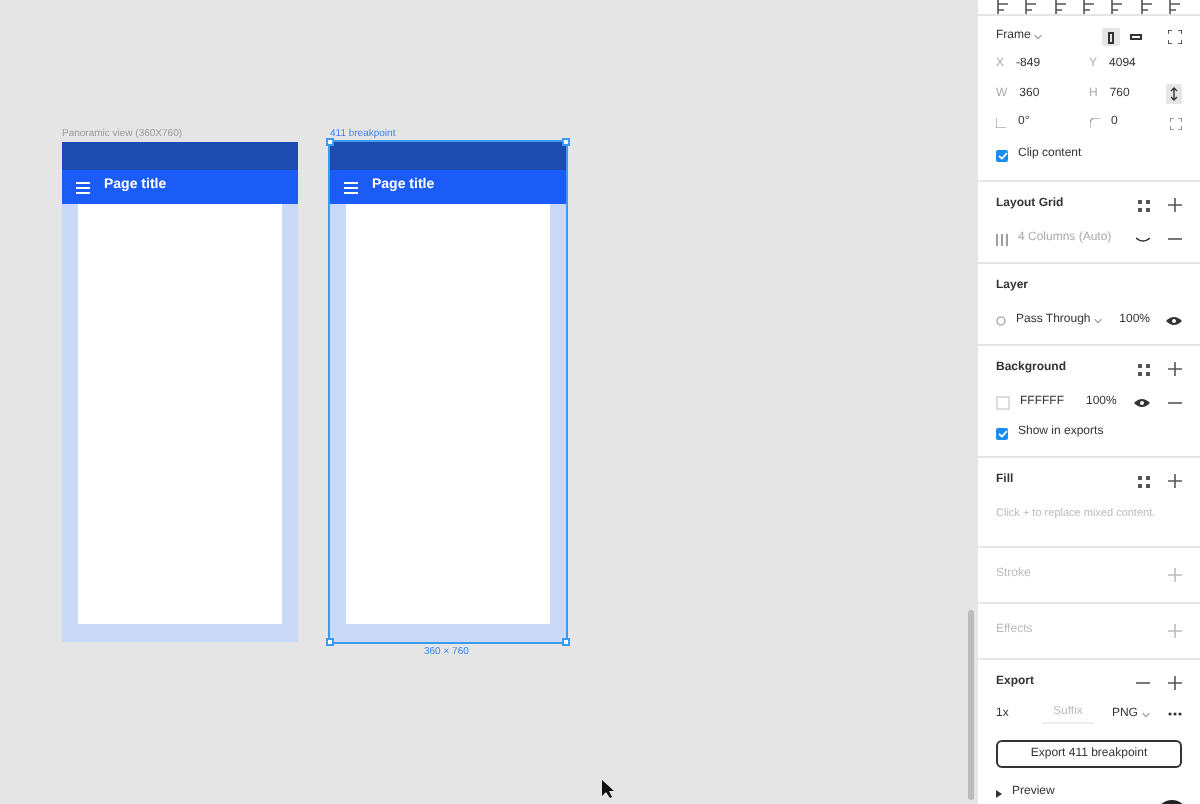 The height and width of the screenshot is (804, 1200). What do you see at coordinates (999, 793) in the screenshot?
I see `expand-arrow-icon` at bounding box center [999, 793].